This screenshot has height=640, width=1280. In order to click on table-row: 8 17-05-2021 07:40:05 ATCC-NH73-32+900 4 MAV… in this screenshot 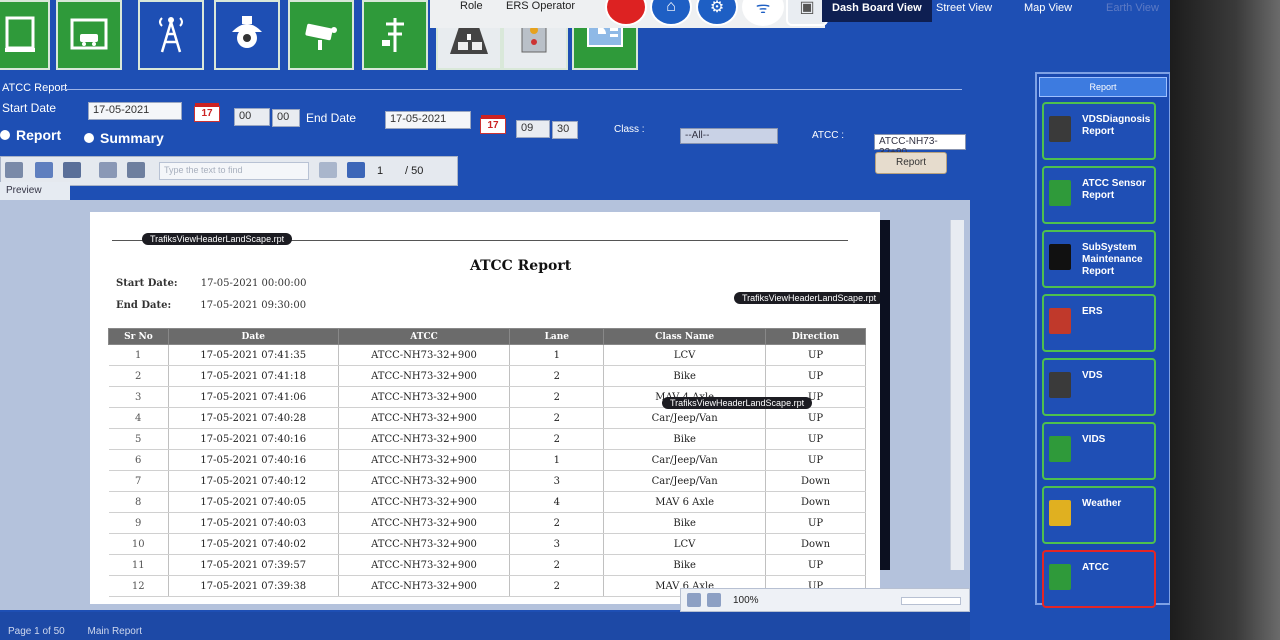, I will do `click(487, 502)`.